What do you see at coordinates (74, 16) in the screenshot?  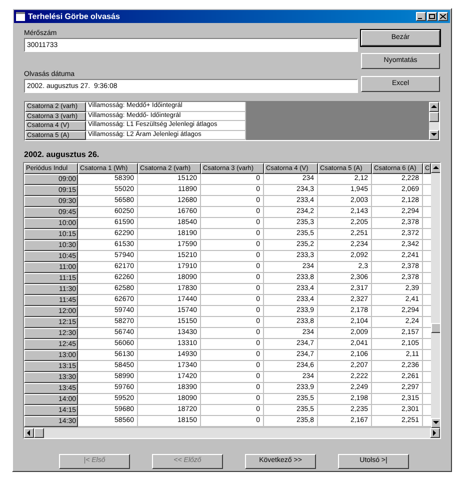 I see `window-title: Terhelési Görbe olvasás` at bounding box center [74, 16].